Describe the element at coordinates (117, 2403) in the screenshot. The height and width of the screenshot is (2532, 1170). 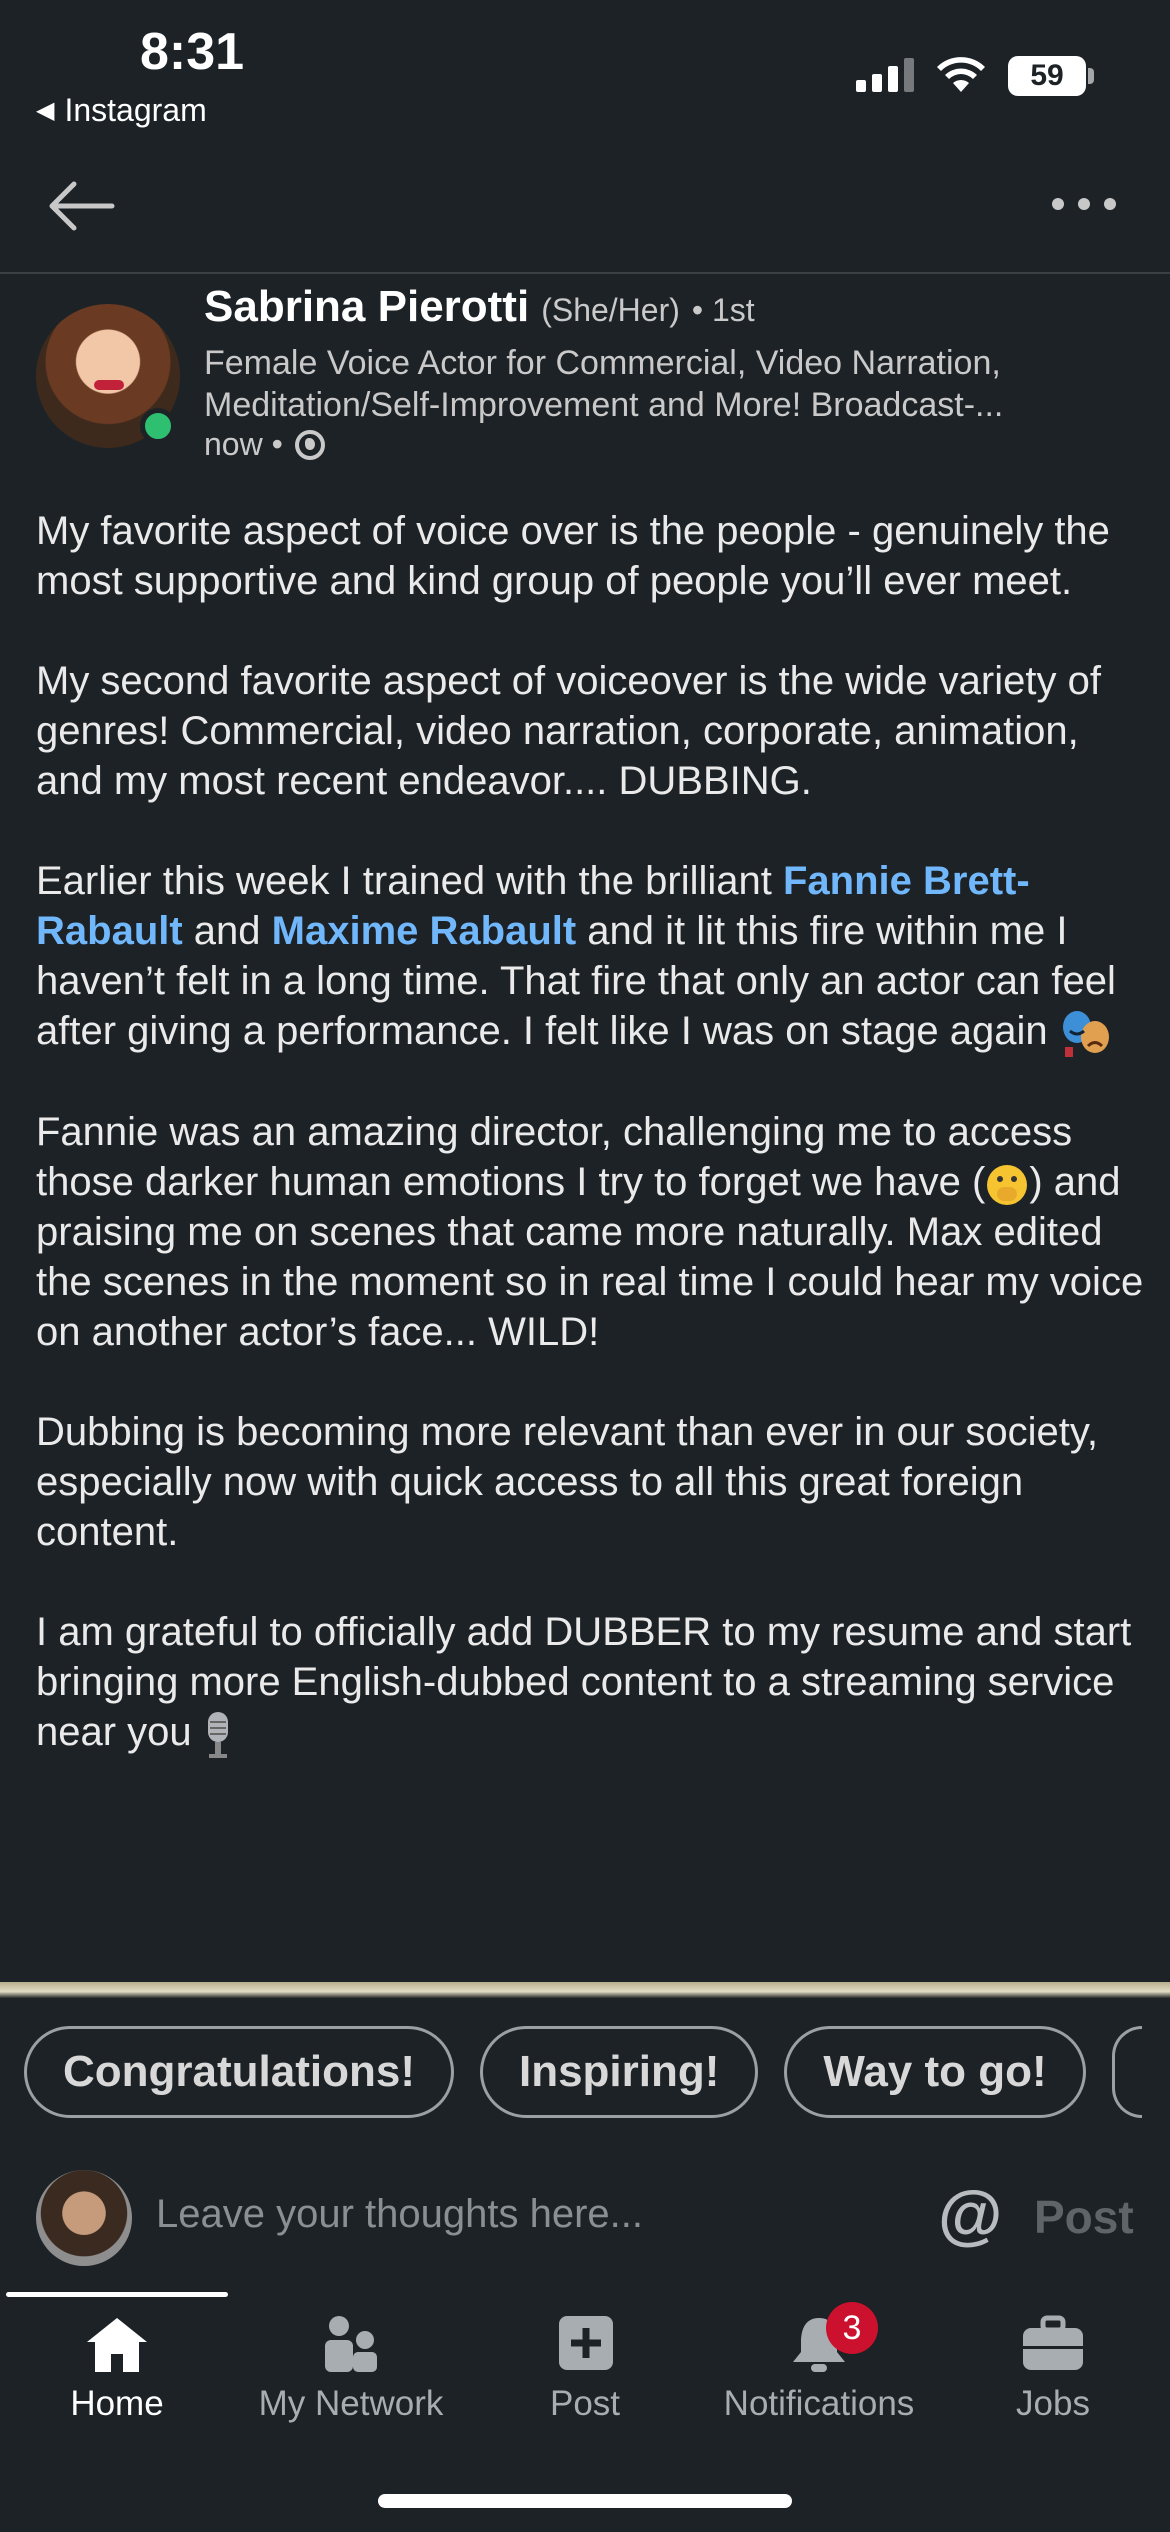
I see `tab-label: Home` at that location.